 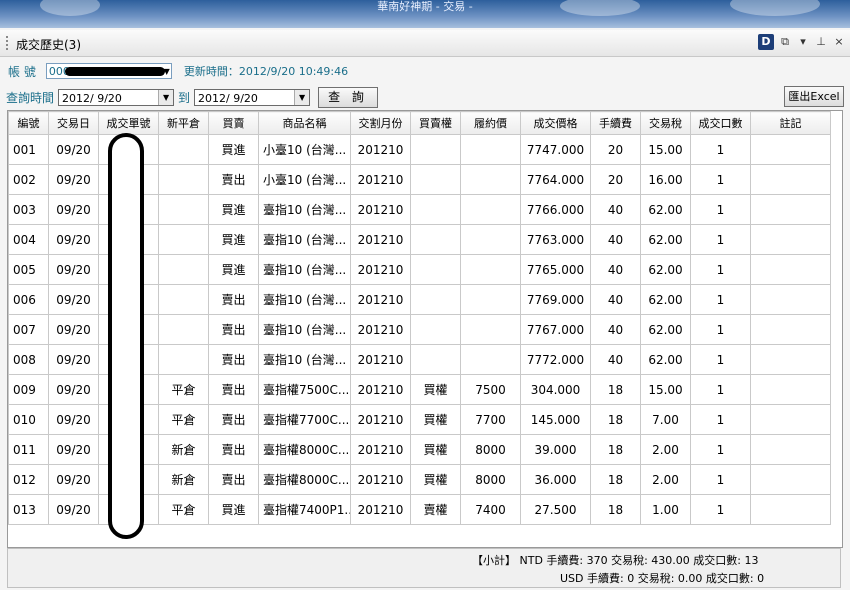 I want to click on dropdown-arrow-icon: ▾, so click(x=803, y=42).